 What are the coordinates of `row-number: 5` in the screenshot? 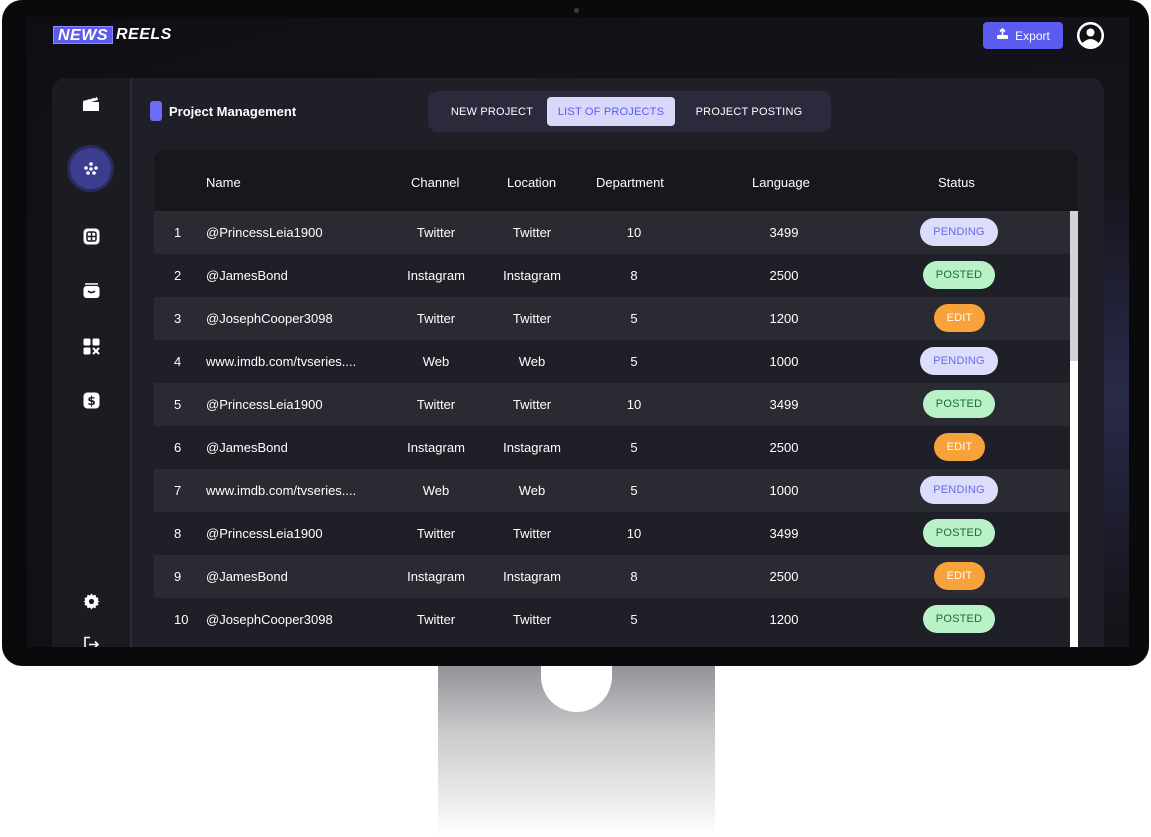 It's located at (178, 404).